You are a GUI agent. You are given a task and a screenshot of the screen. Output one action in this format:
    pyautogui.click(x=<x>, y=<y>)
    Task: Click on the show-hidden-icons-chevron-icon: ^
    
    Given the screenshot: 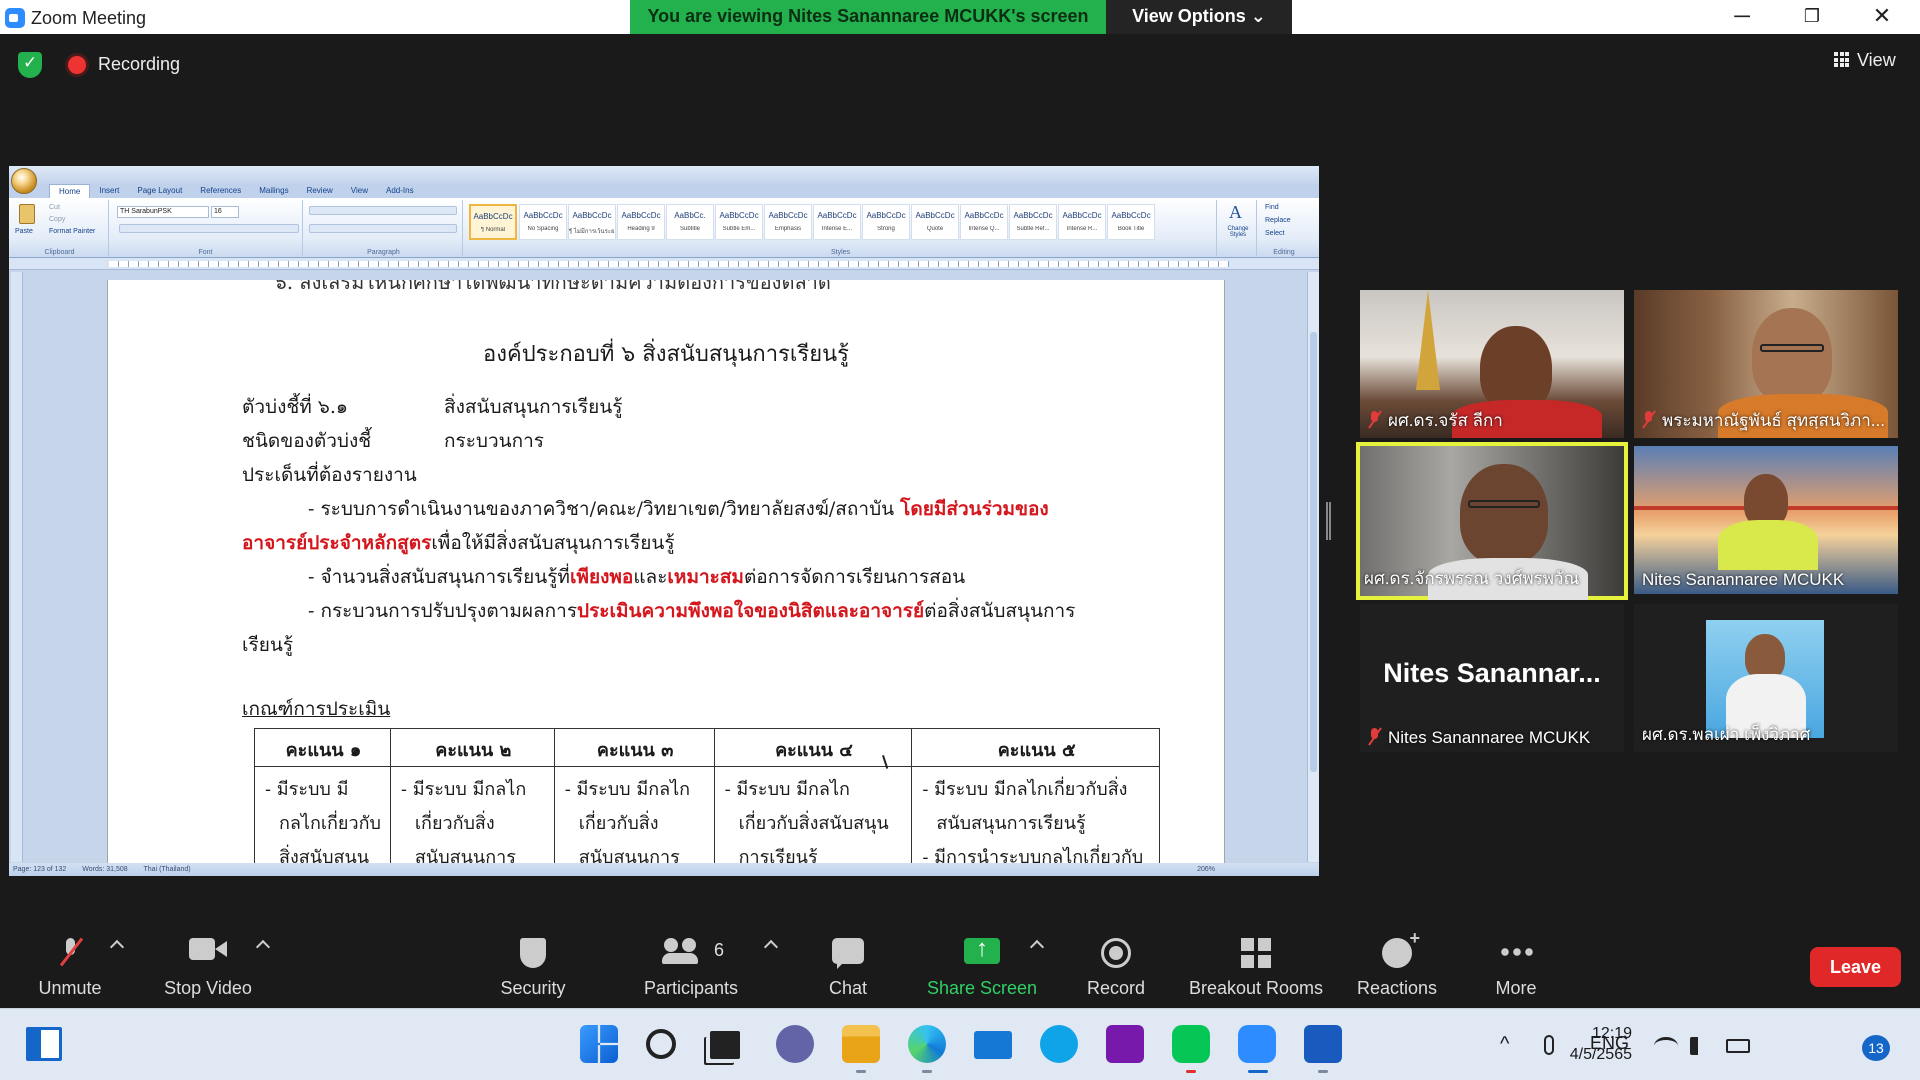 What is the action you would take?
    pyautogui.click(x=1504, y=1044)
    